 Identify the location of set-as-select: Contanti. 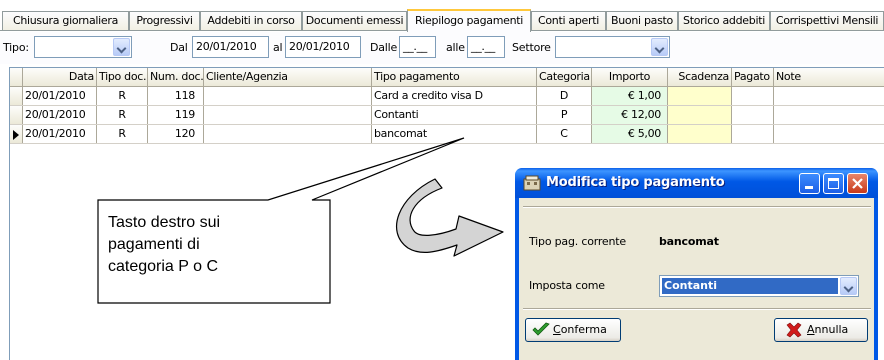
(759, 286).